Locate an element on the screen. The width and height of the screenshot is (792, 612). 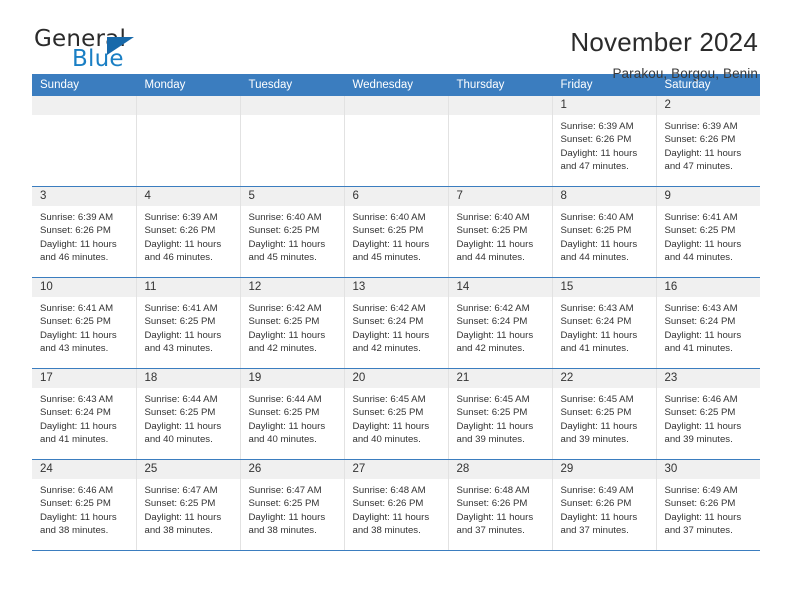
sunrise-text: Sunrise: 6:42 AM is located at coordinates (285, 308).